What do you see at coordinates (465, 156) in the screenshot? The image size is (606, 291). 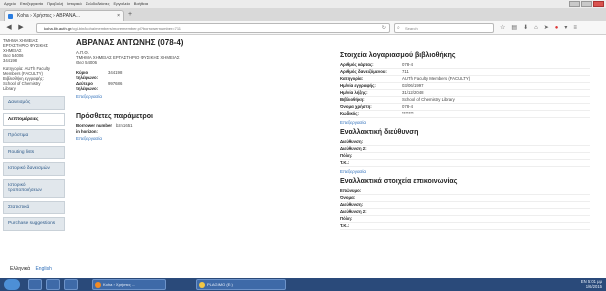 I see `detail-row: Πόλη:` at bounding box center [465, 156].